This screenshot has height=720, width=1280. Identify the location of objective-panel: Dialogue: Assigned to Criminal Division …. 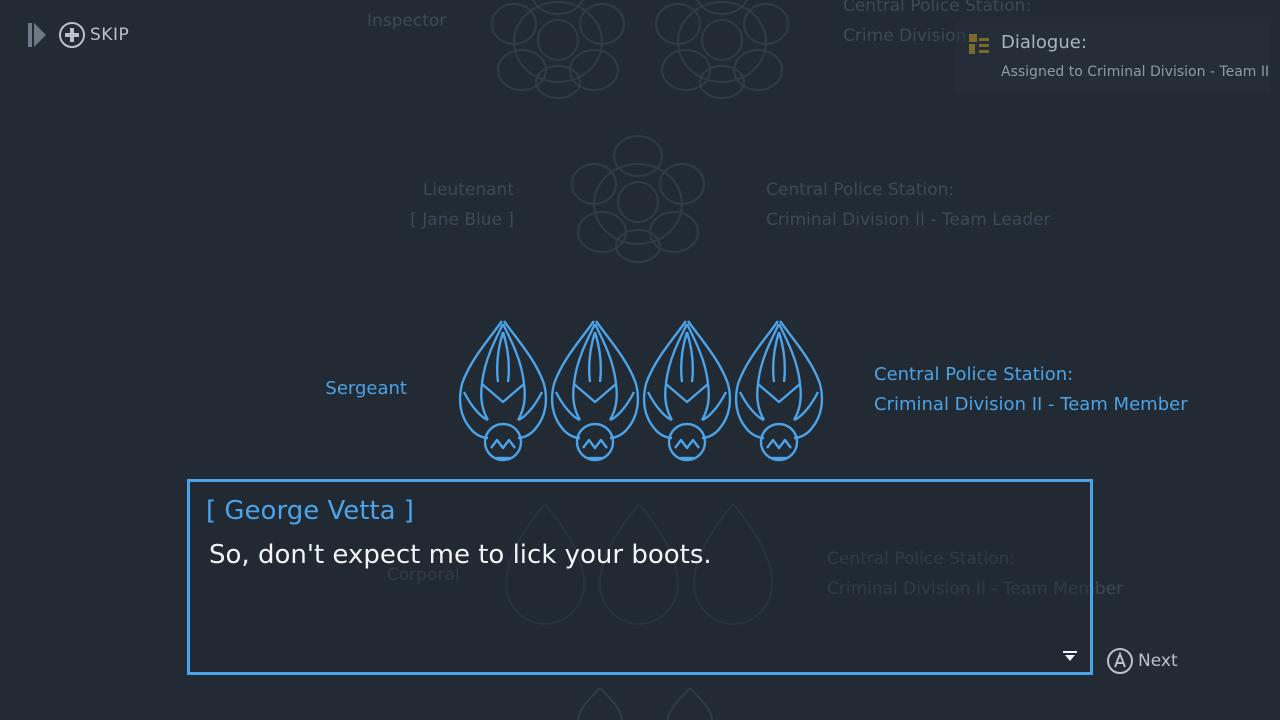
(1112, 57).